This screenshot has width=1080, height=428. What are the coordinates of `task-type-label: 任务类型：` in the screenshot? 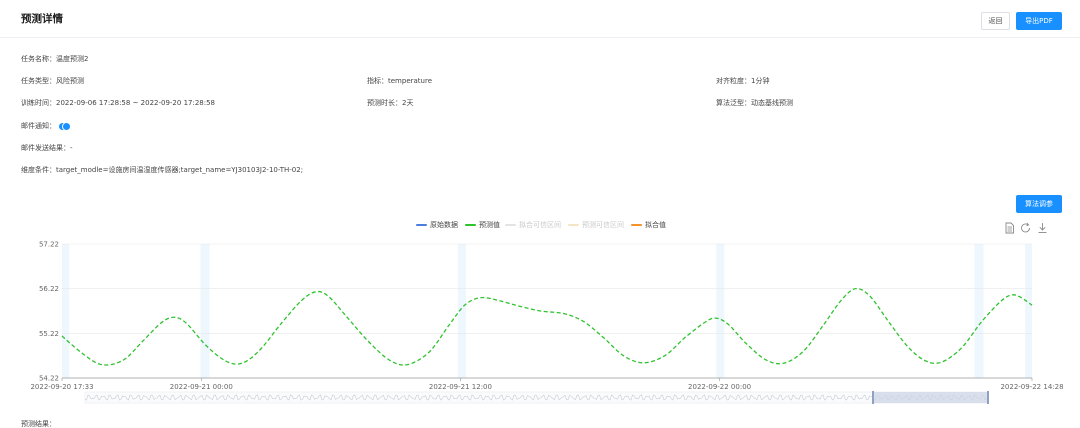 It's located at (38, 81).